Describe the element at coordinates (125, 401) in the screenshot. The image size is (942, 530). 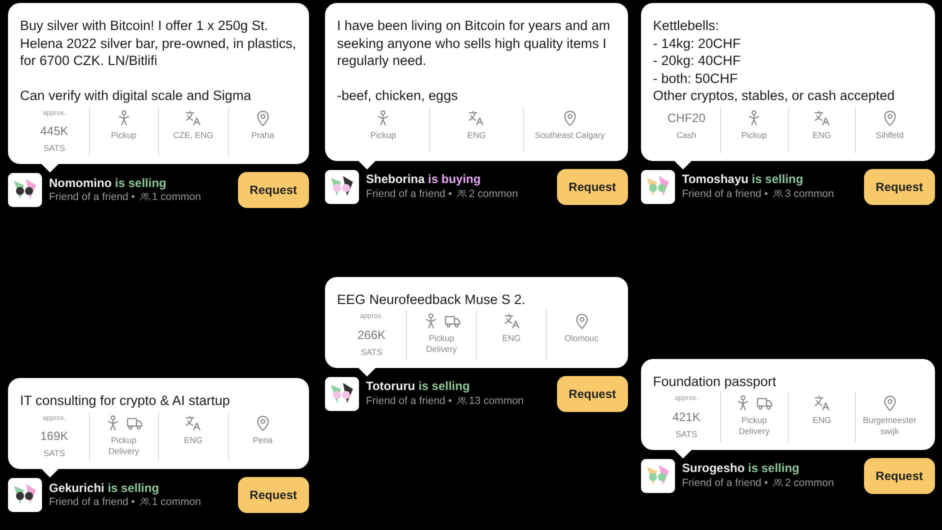
I see `listing-description: IT consulting for crypto & AI startup` at that location.